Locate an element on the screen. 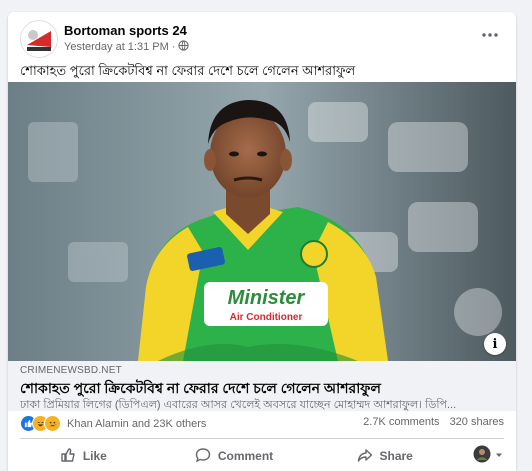 The image size is (532, 471). reactions-summary: Khan Alamin and 23K others is located at coordinates (113, 423).